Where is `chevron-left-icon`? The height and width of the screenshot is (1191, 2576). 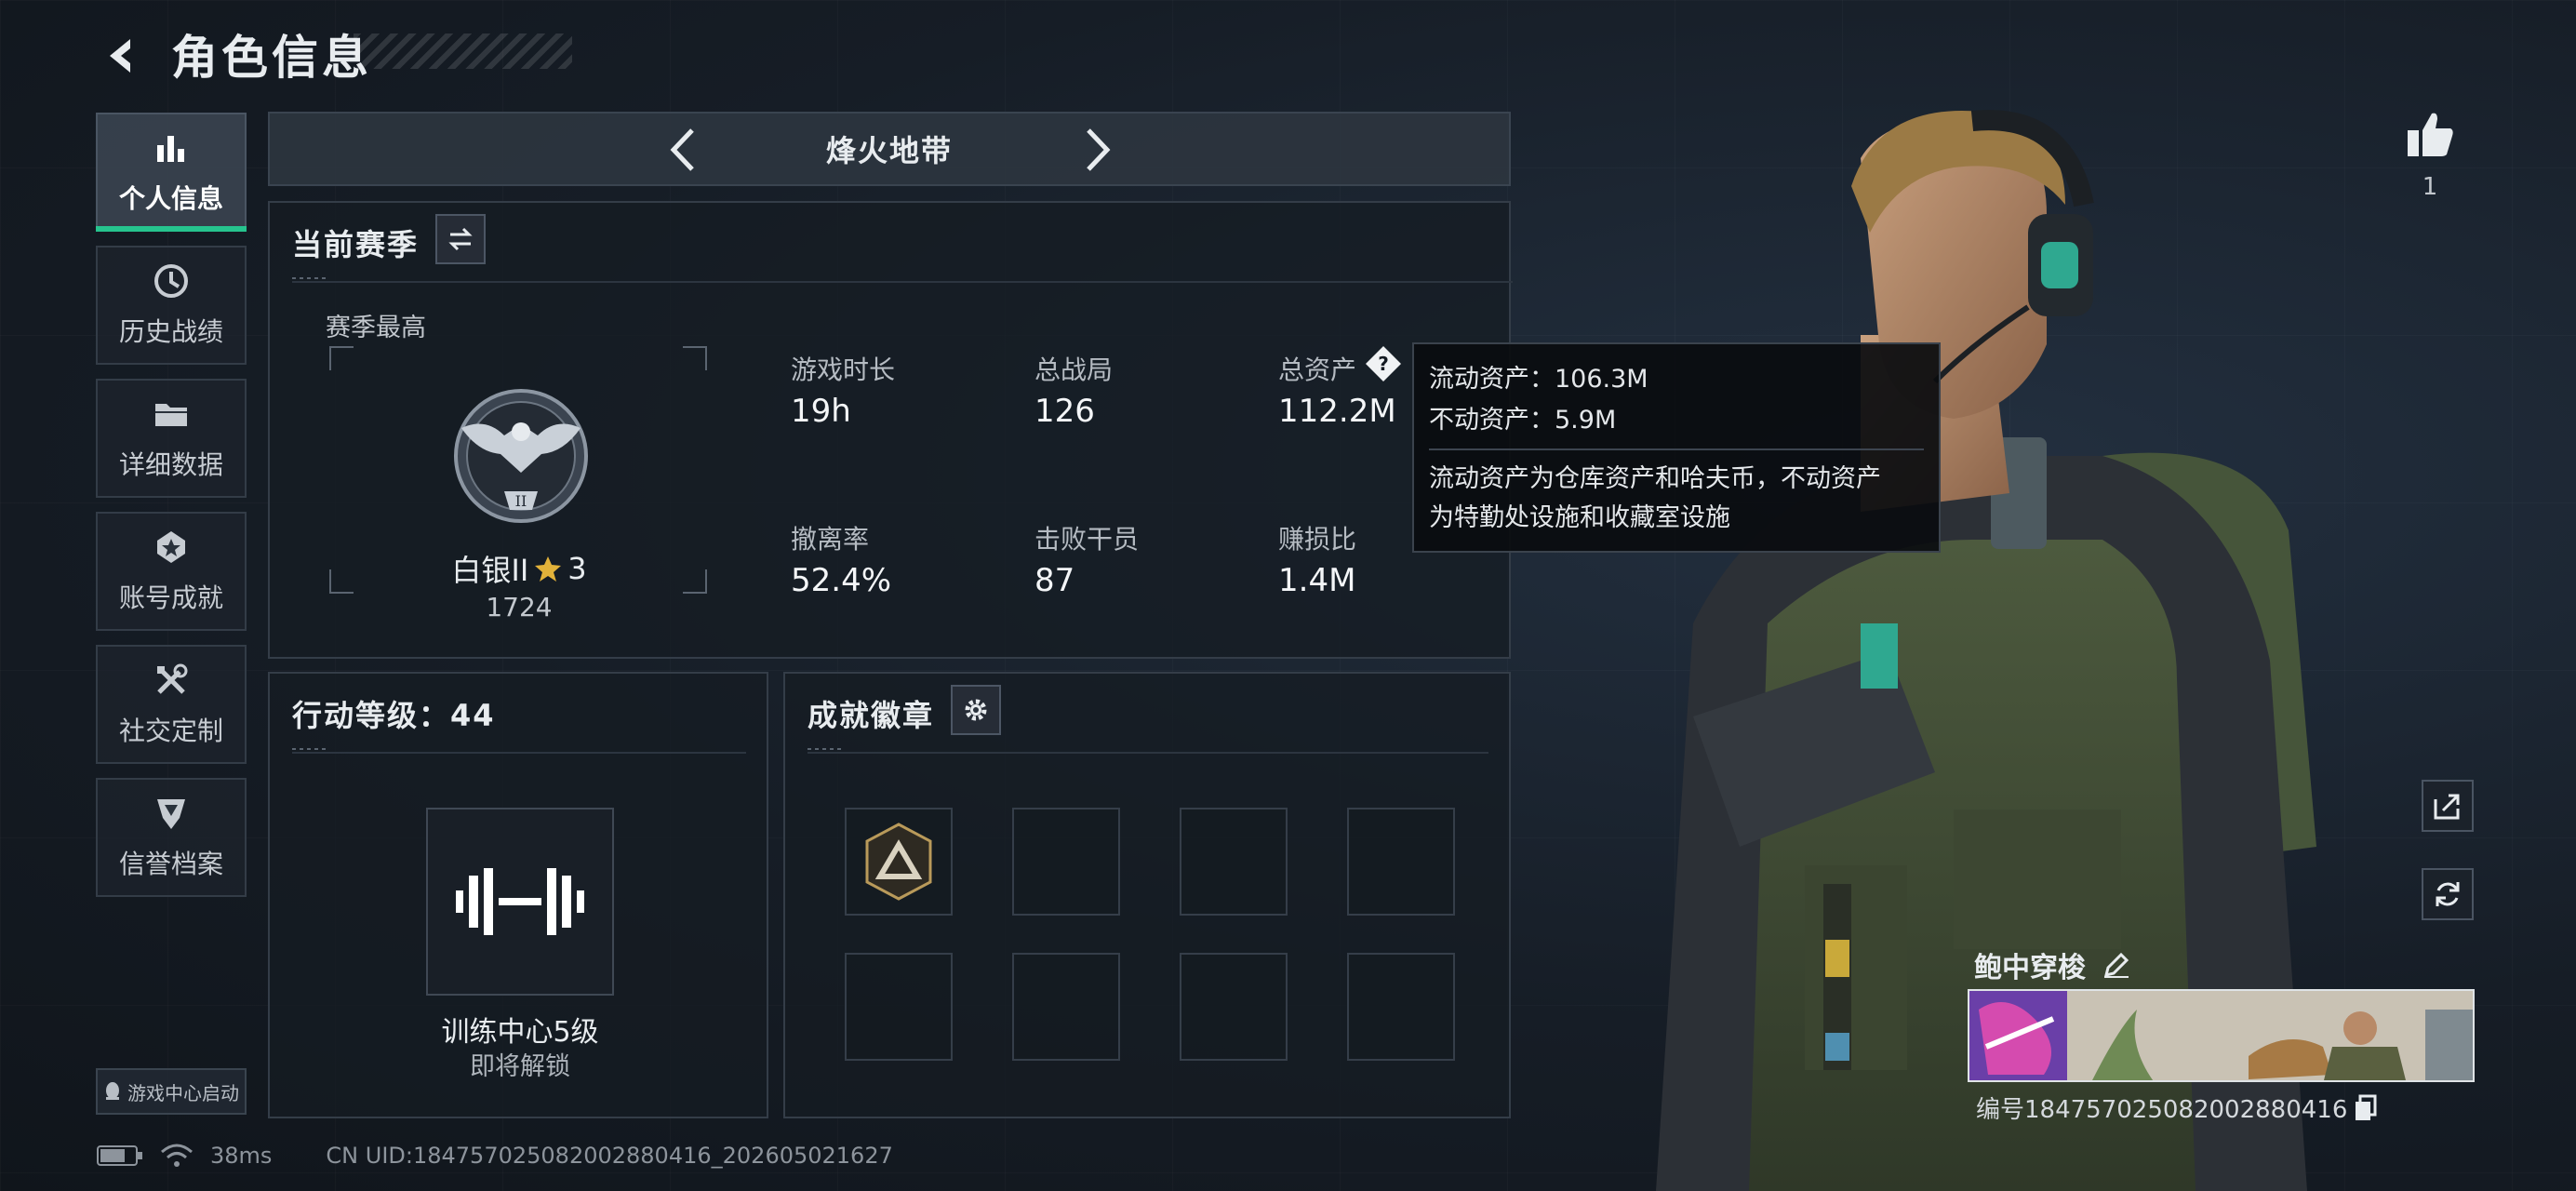 chevron-left-icon is located at coordinates (682, 149).